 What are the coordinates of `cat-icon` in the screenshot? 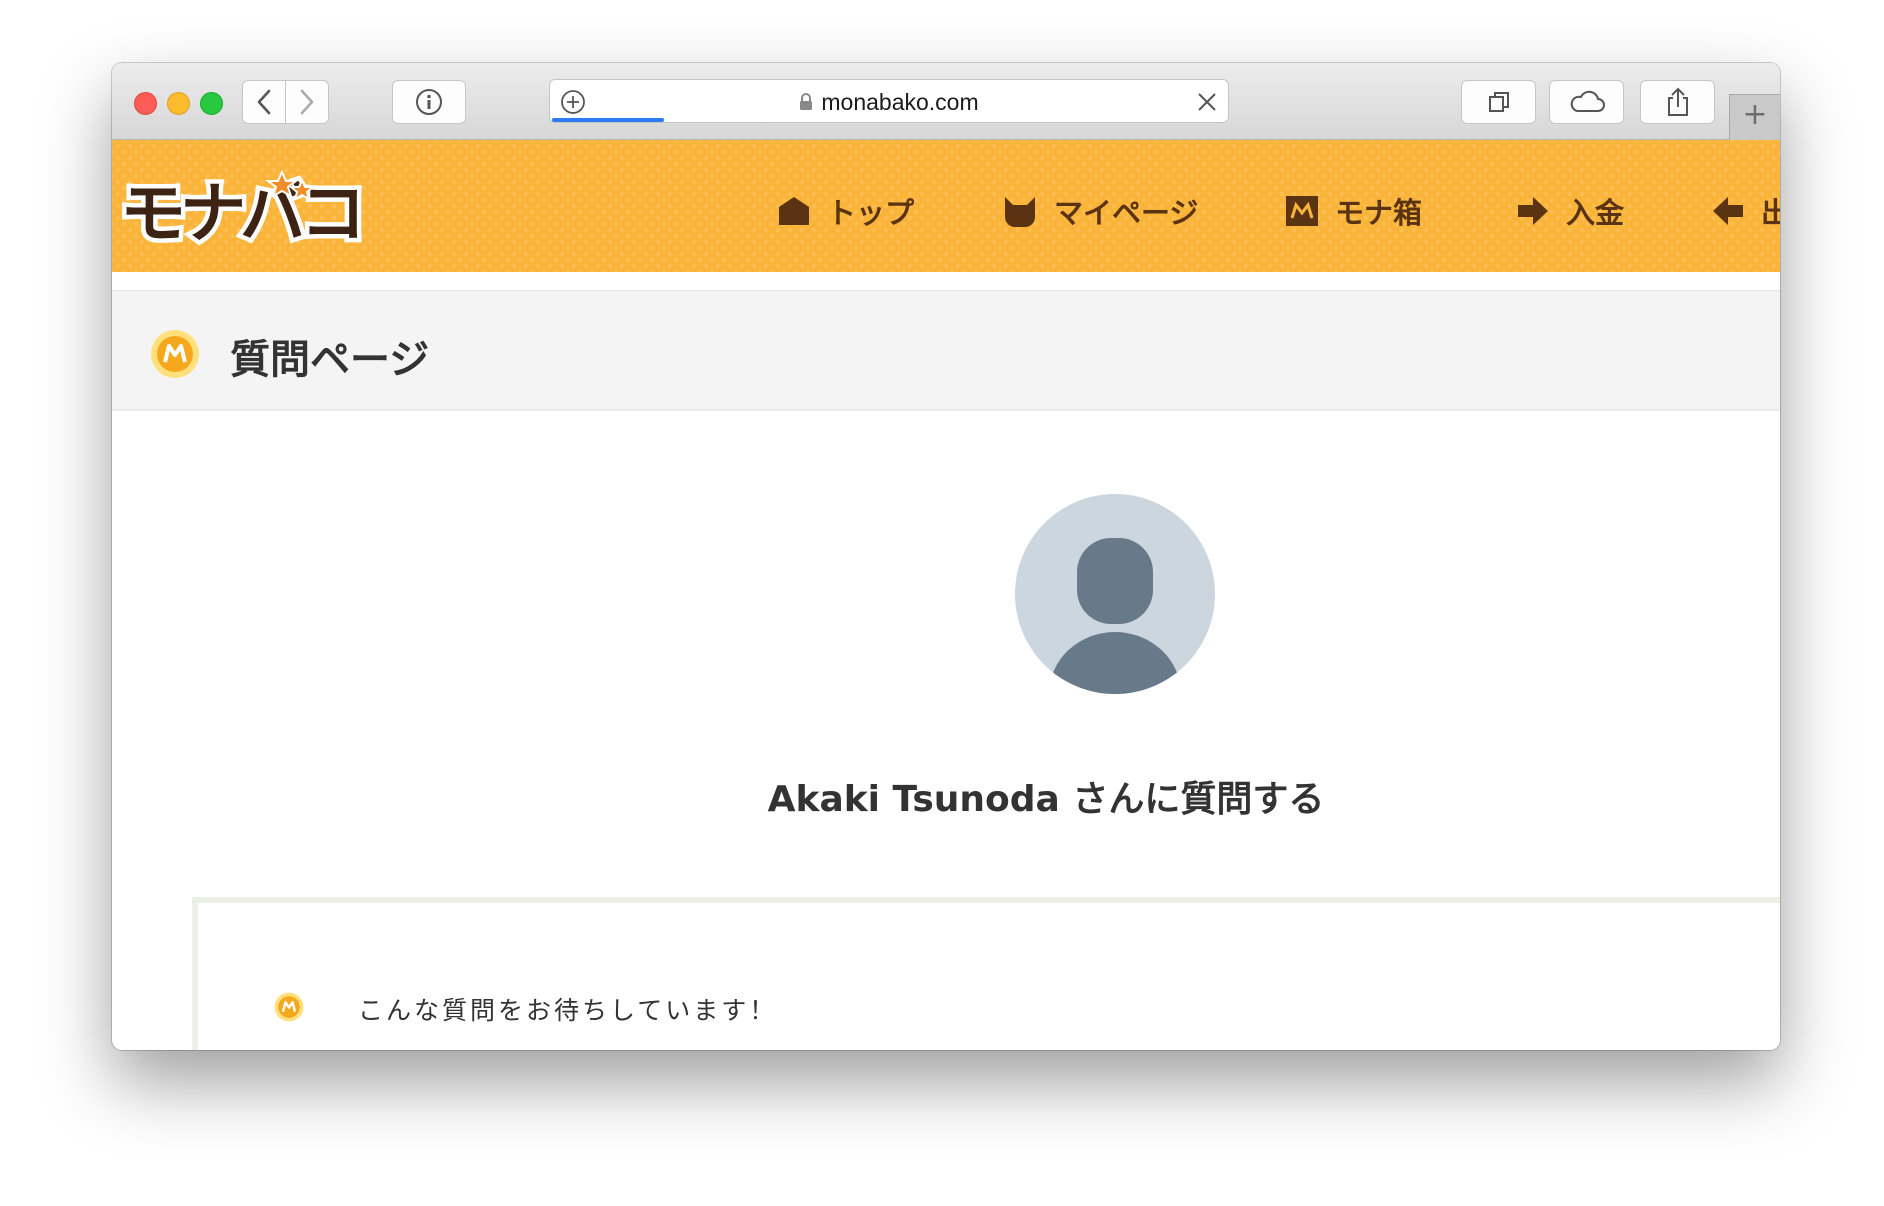 It's located at (1020, 212).